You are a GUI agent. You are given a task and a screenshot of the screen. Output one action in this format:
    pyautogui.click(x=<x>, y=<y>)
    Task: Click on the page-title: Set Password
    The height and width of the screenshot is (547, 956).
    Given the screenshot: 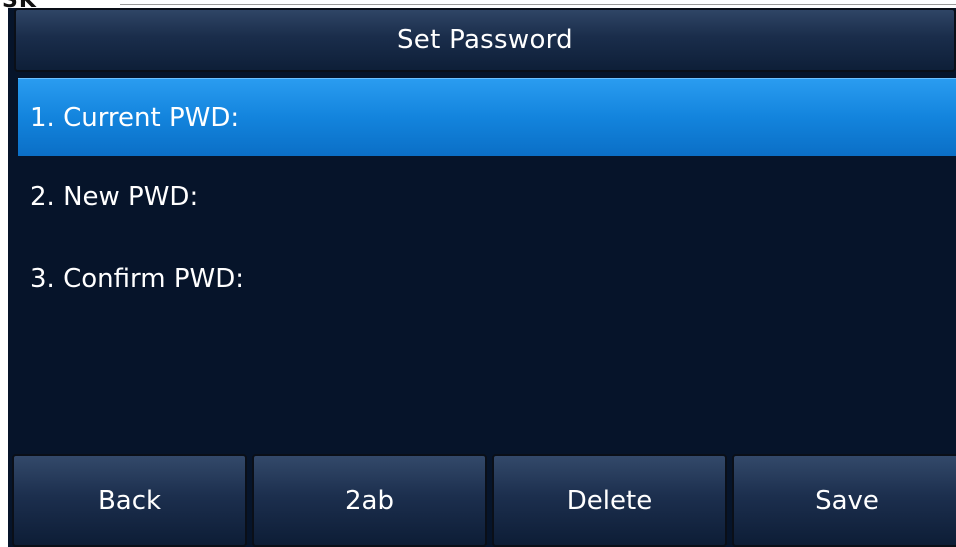 What is the action you would take?
    pyautogui.click(x=484, y=40)
    